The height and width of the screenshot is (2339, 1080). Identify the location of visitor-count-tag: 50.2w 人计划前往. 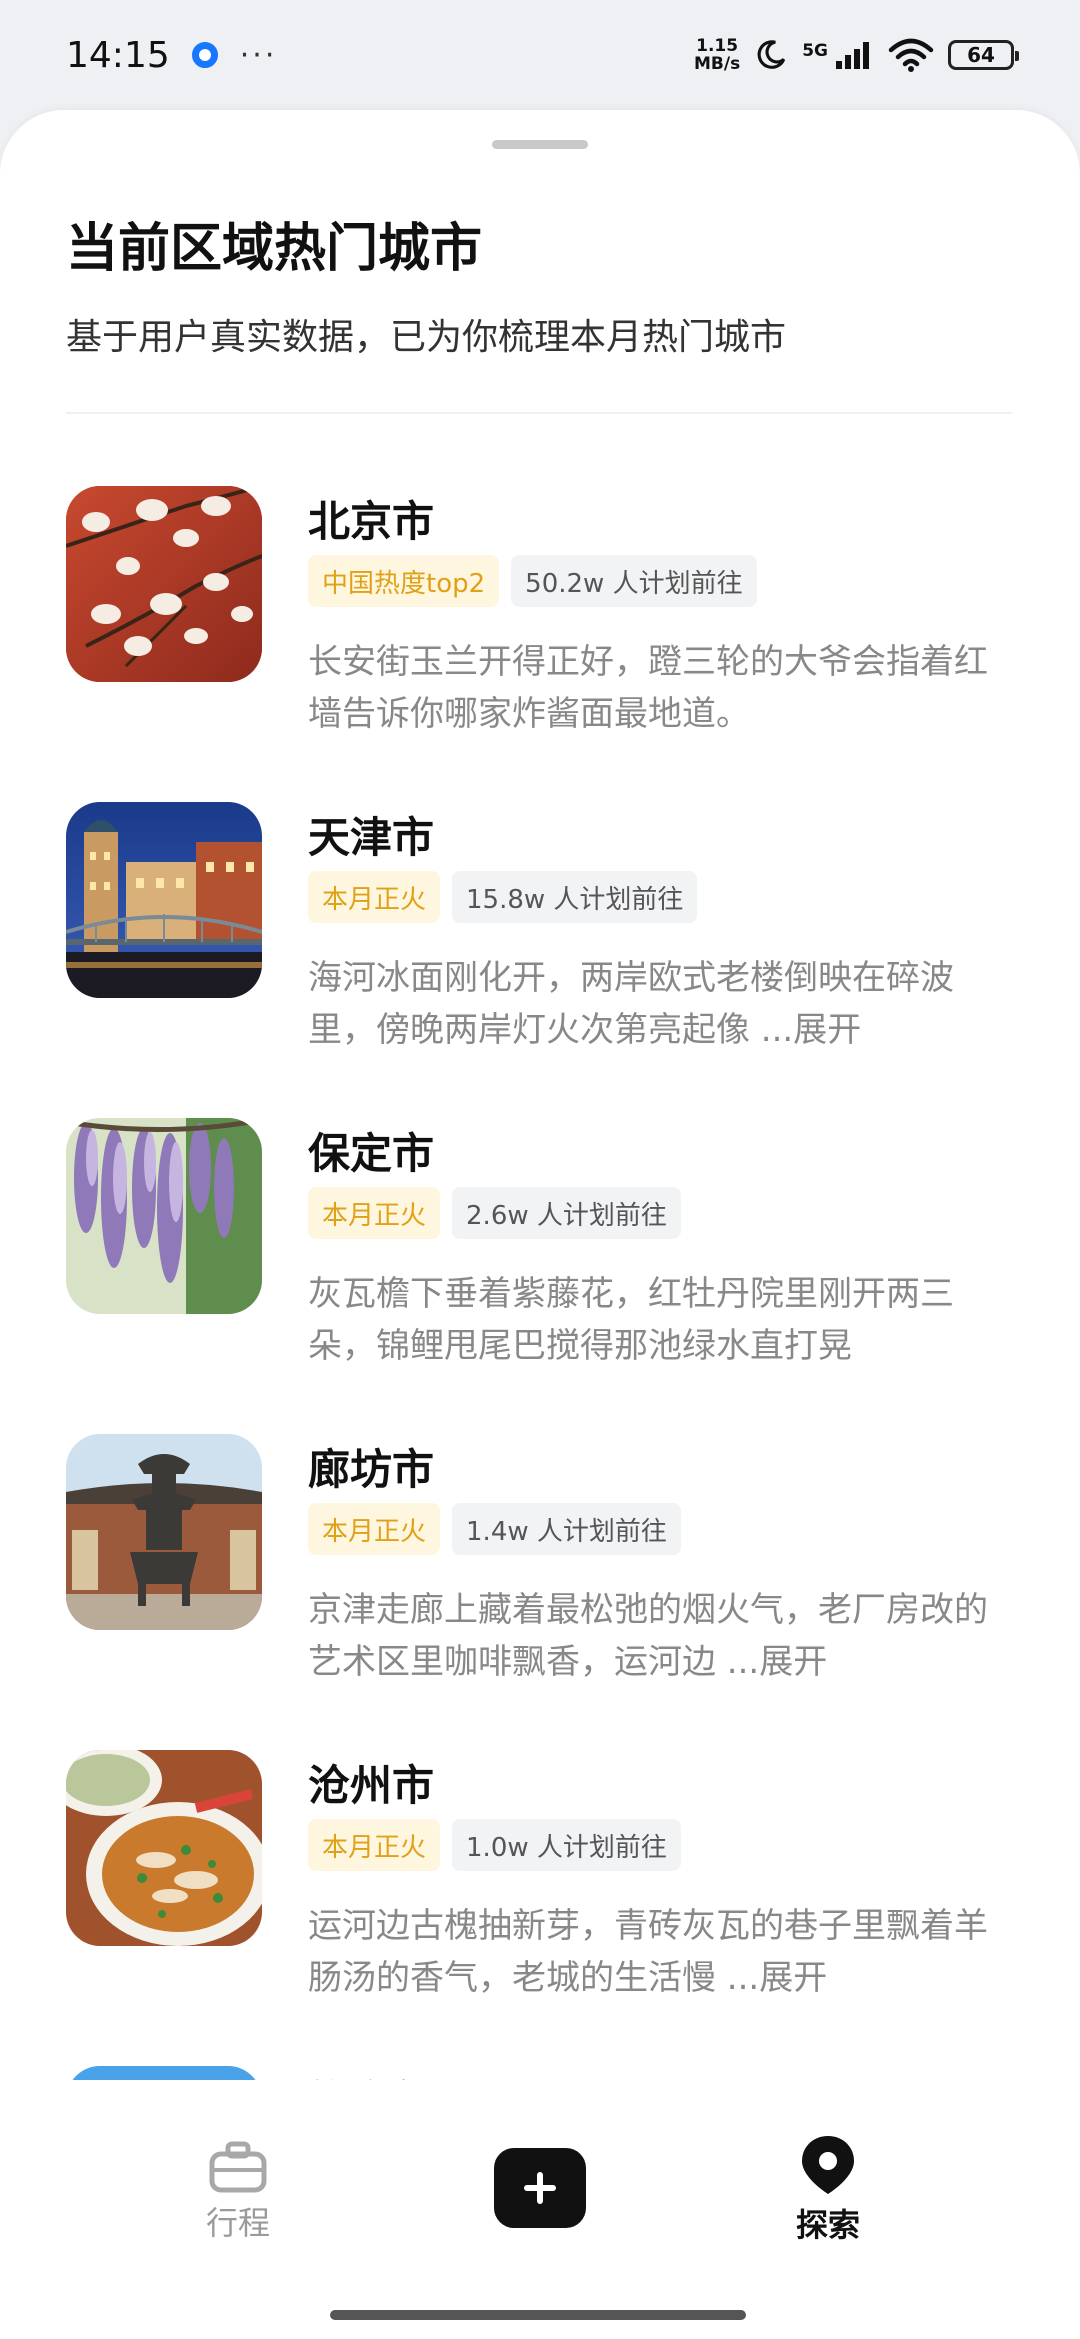
(634, 581).